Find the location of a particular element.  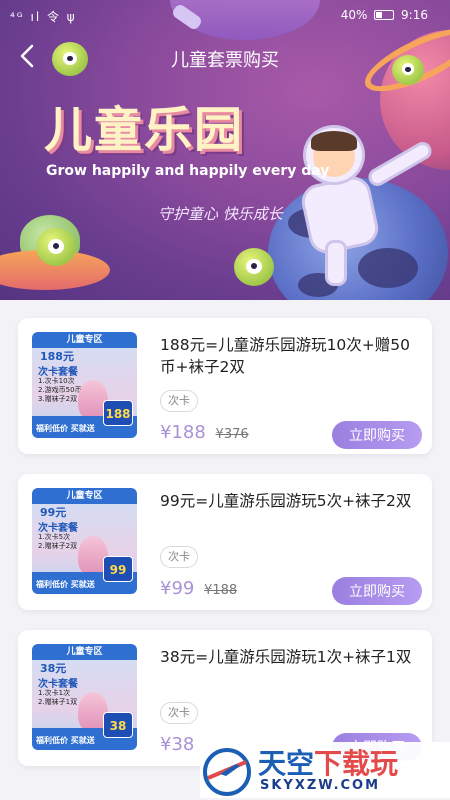

product-thumbnail: 儿童专区 99元 次卡套餐 1.次卡5次 2.赠袜子2双 福利低价 买就送 99 is located at coordinates (84, 541).